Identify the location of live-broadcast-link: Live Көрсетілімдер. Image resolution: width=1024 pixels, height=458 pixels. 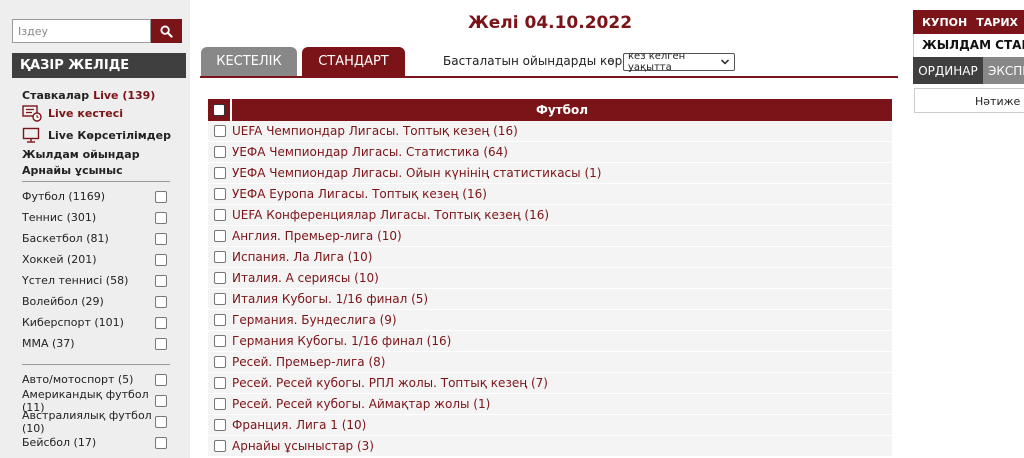
(102, 135).